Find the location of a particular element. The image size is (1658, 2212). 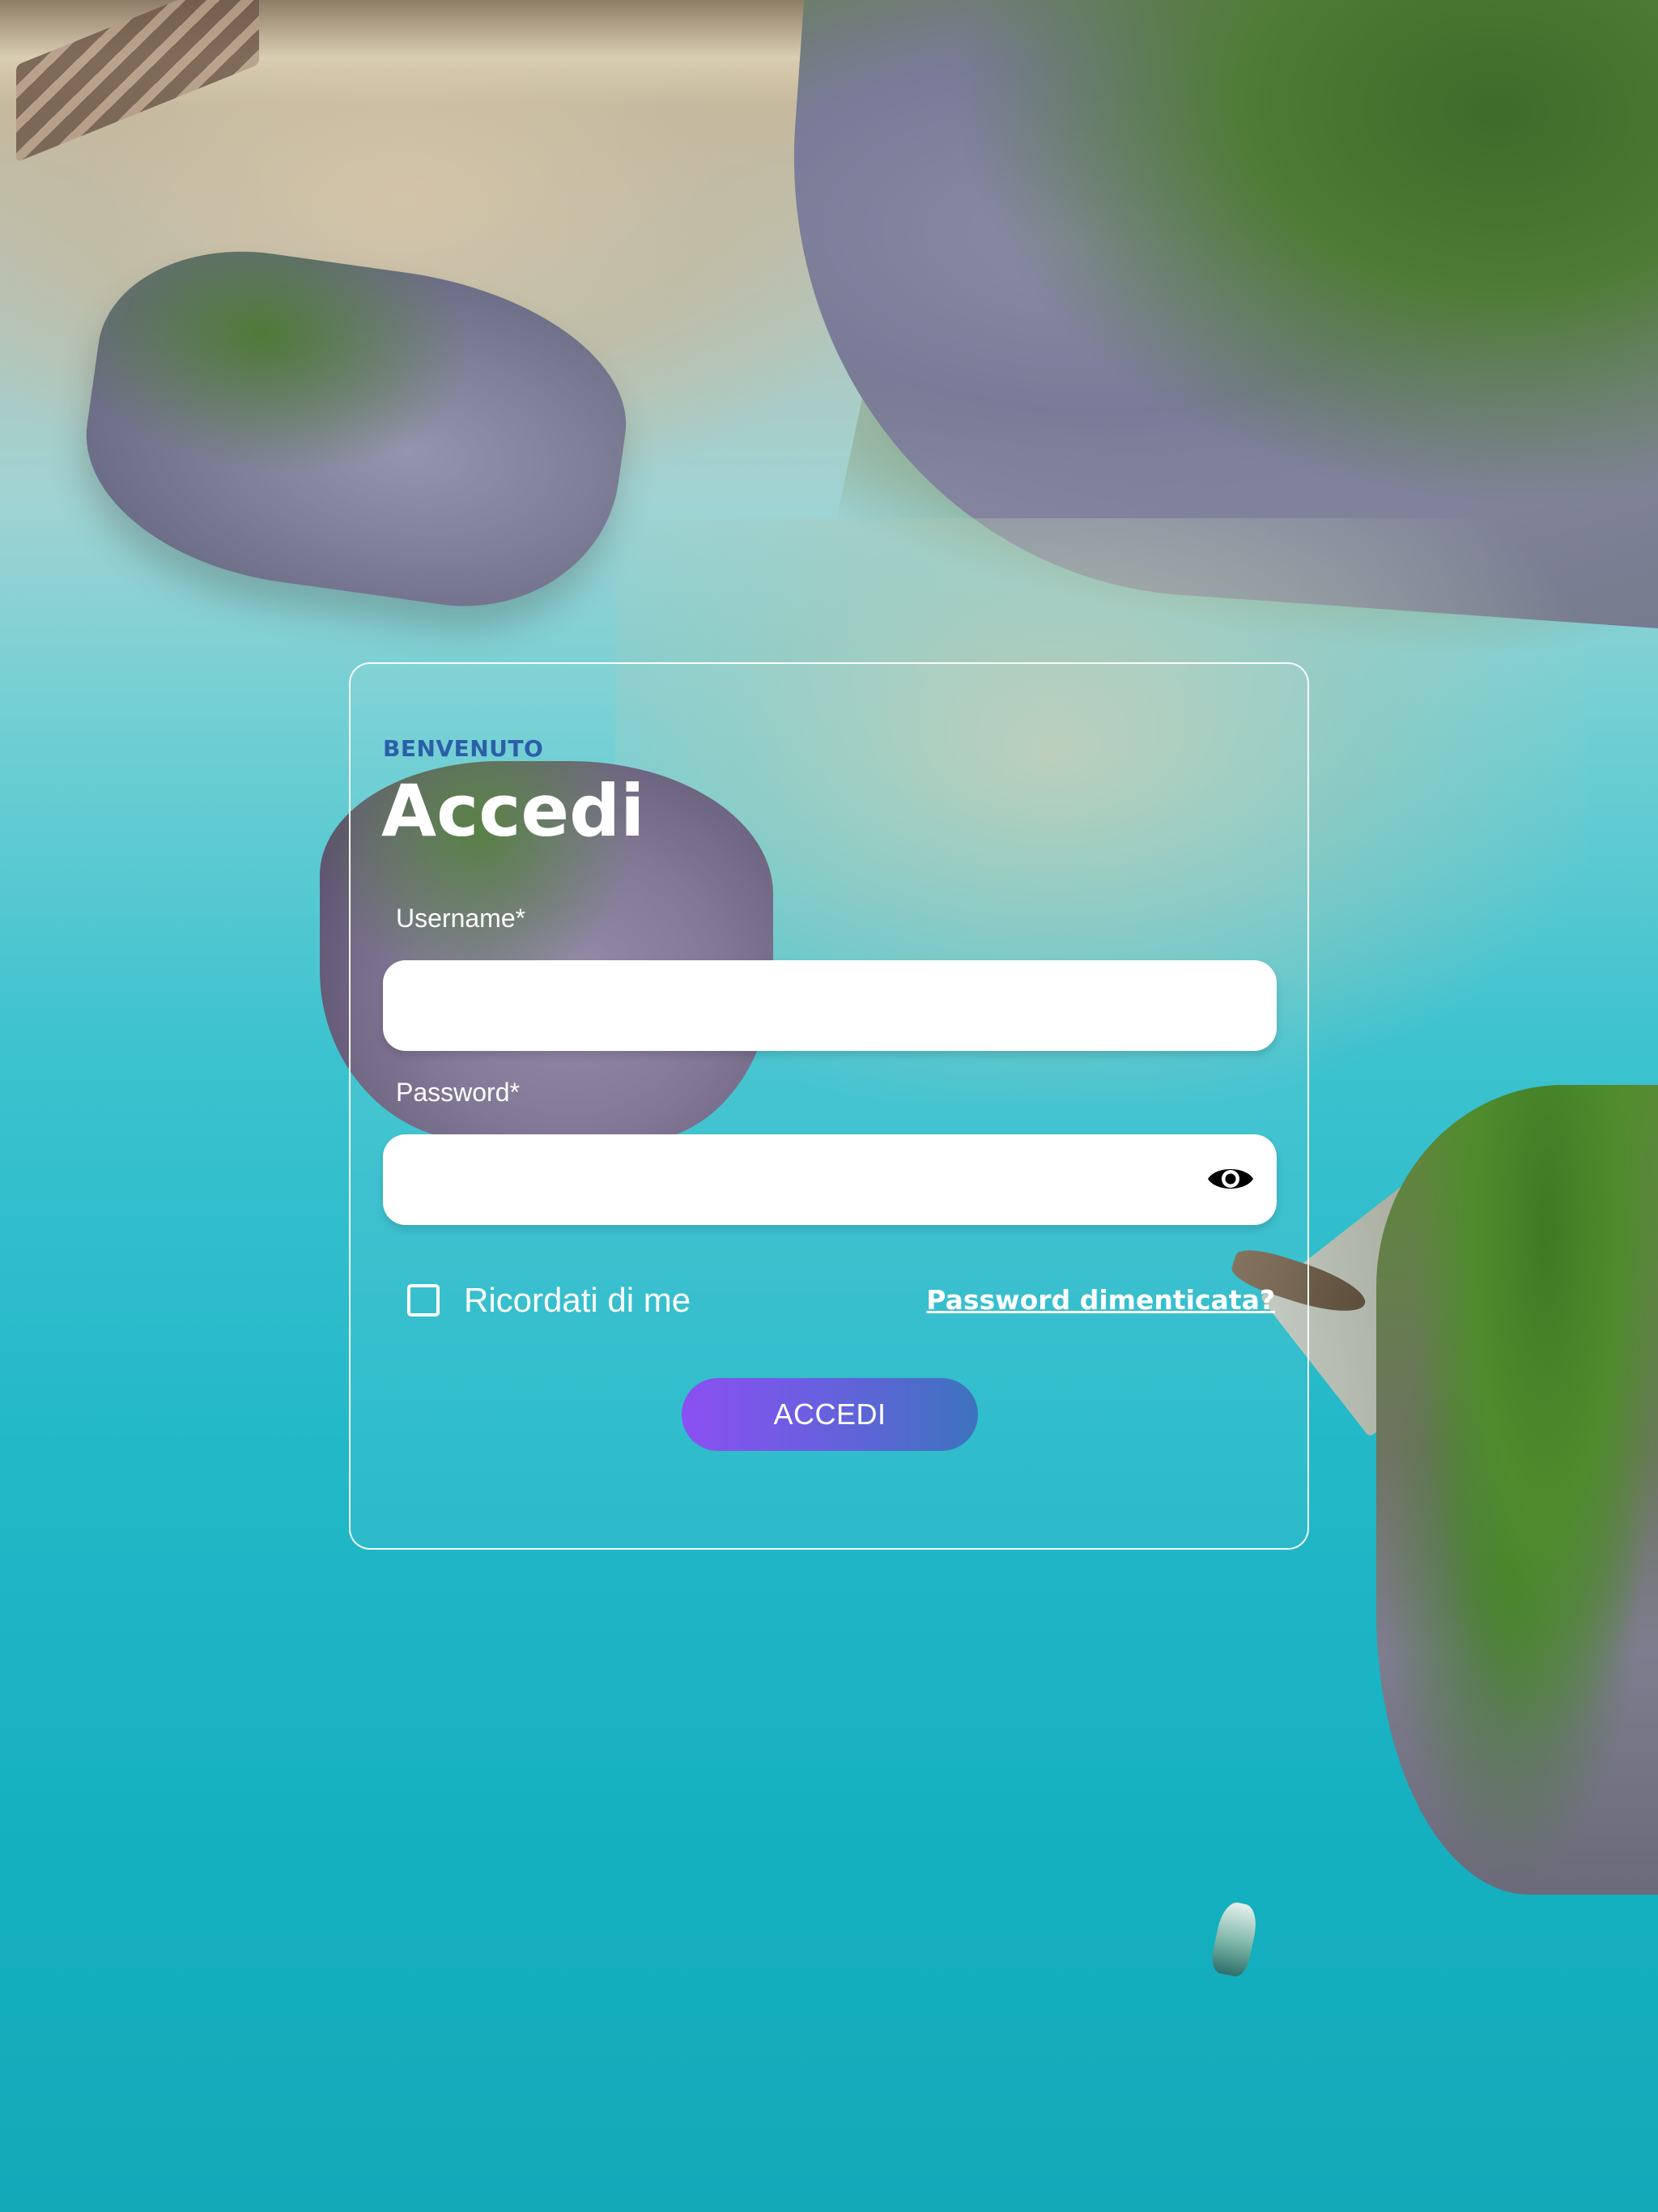

username-label: Username* is located at coordinates (461, 919).